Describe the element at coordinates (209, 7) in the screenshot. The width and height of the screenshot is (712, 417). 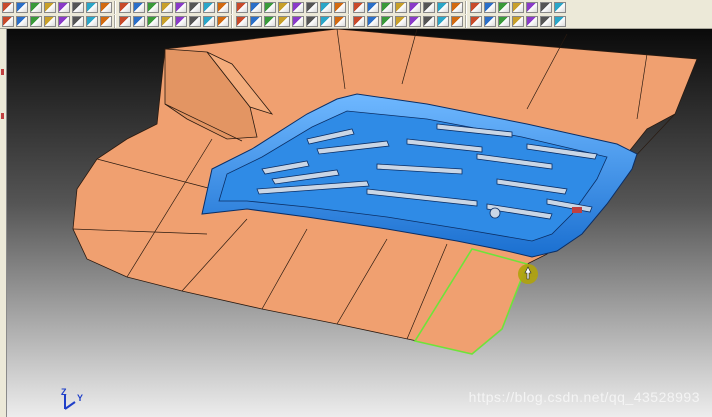
I see `arc-tool-icon` at that location.